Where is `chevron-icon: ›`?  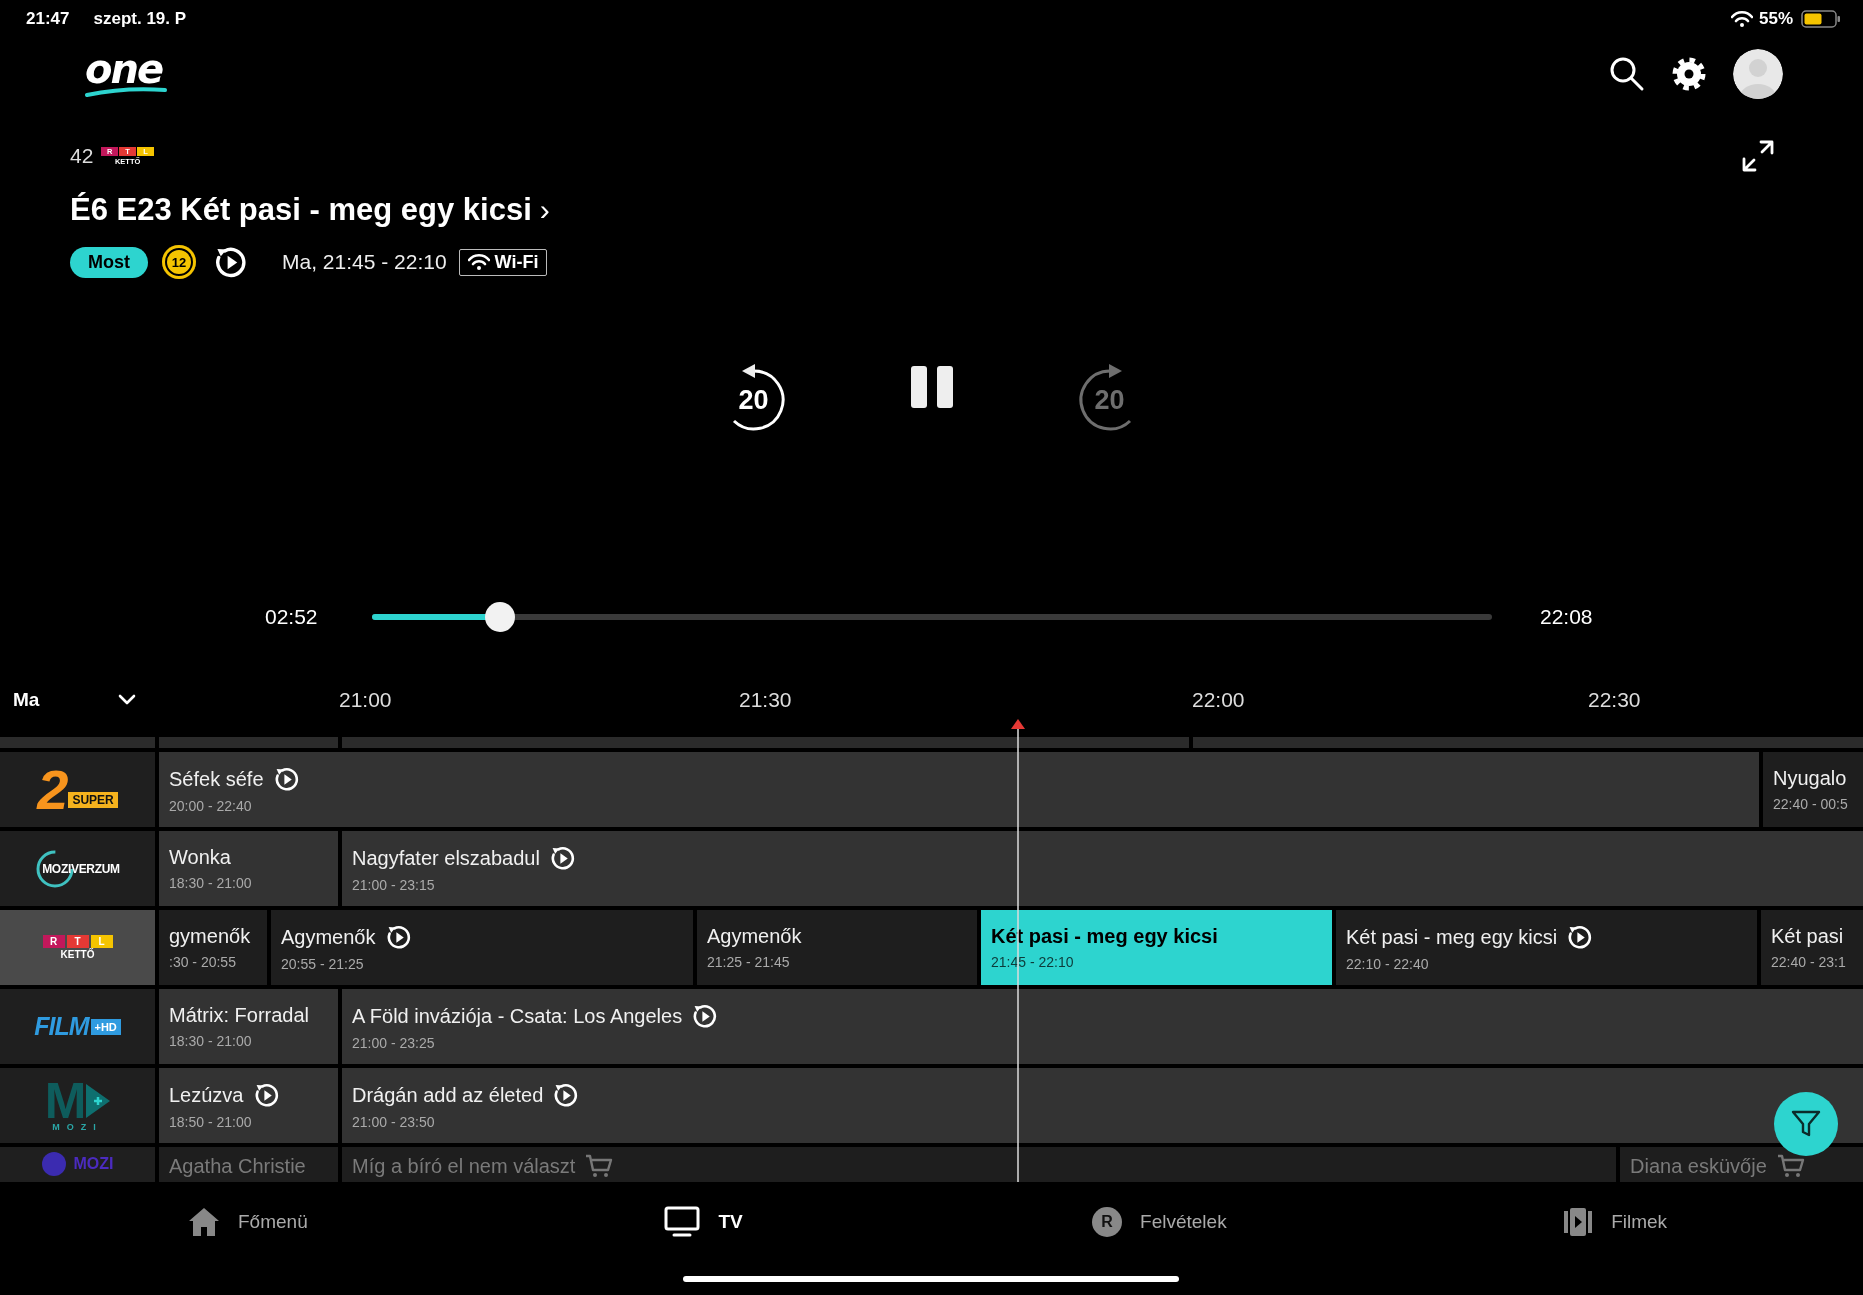
chevron-icon: › is located at coordinates (544, 210).